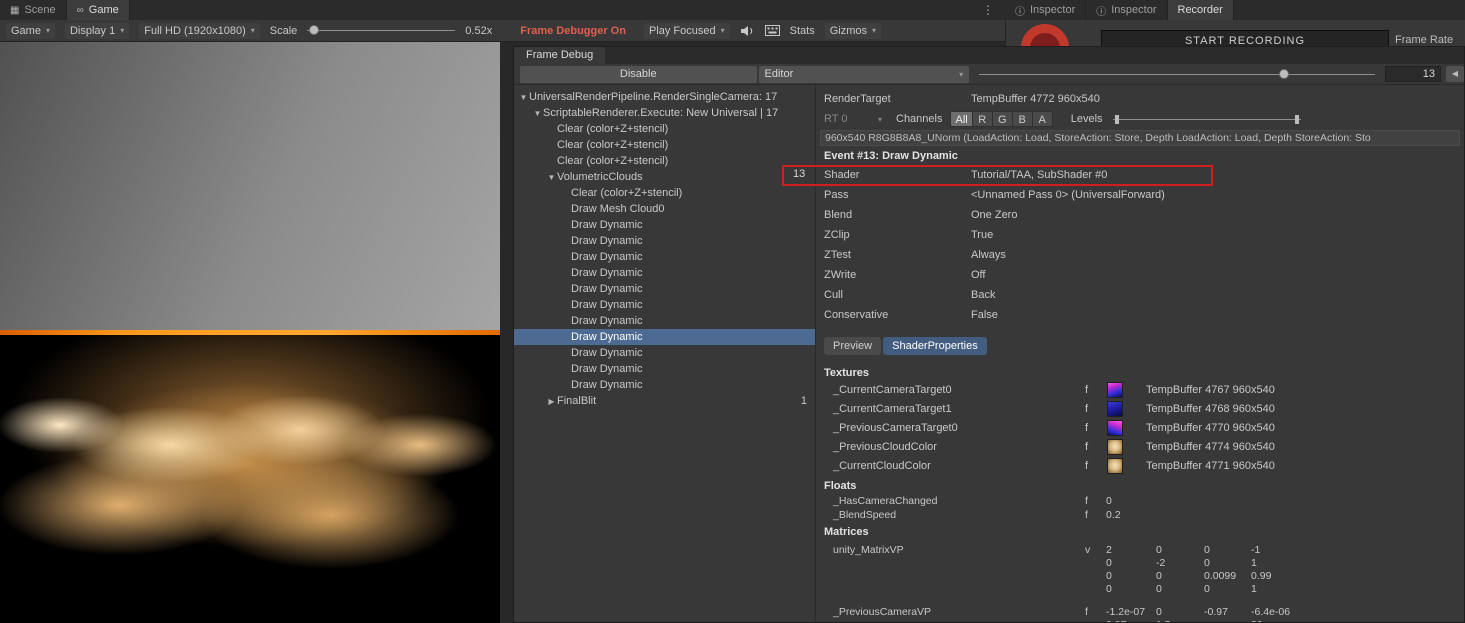 Image resolution: width=1465 pixels, height=623 pixels. Describe the element at coordinates (935, 346) in the screenshot. I see `tab-shader-properties: ShaderProperties` at that location.